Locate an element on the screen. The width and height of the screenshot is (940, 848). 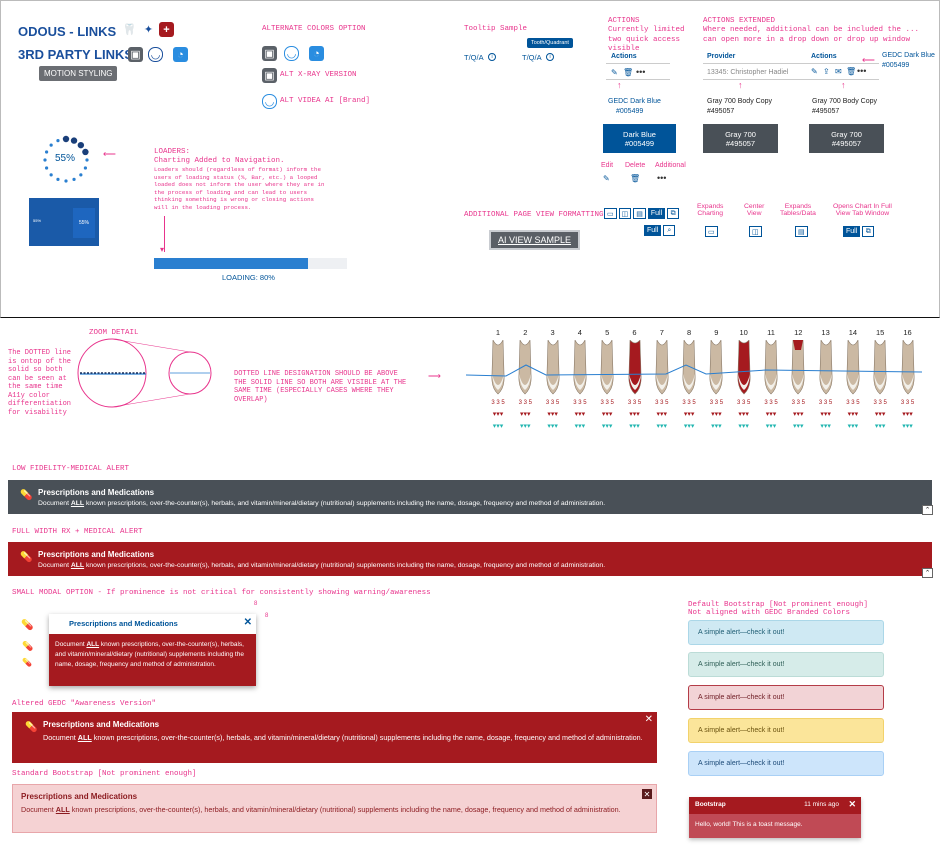
tooth-number: 4 is located at coordinates (580, 332).